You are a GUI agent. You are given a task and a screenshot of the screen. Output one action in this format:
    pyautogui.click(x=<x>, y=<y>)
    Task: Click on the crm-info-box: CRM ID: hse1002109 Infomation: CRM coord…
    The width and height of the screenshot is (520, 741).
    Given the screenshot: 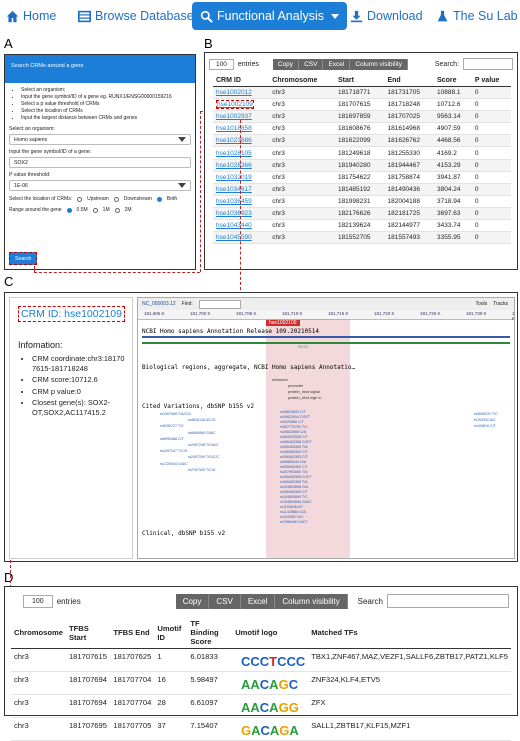 What is the action you would take?
    pyautogui.click(x=71, y=428)
    